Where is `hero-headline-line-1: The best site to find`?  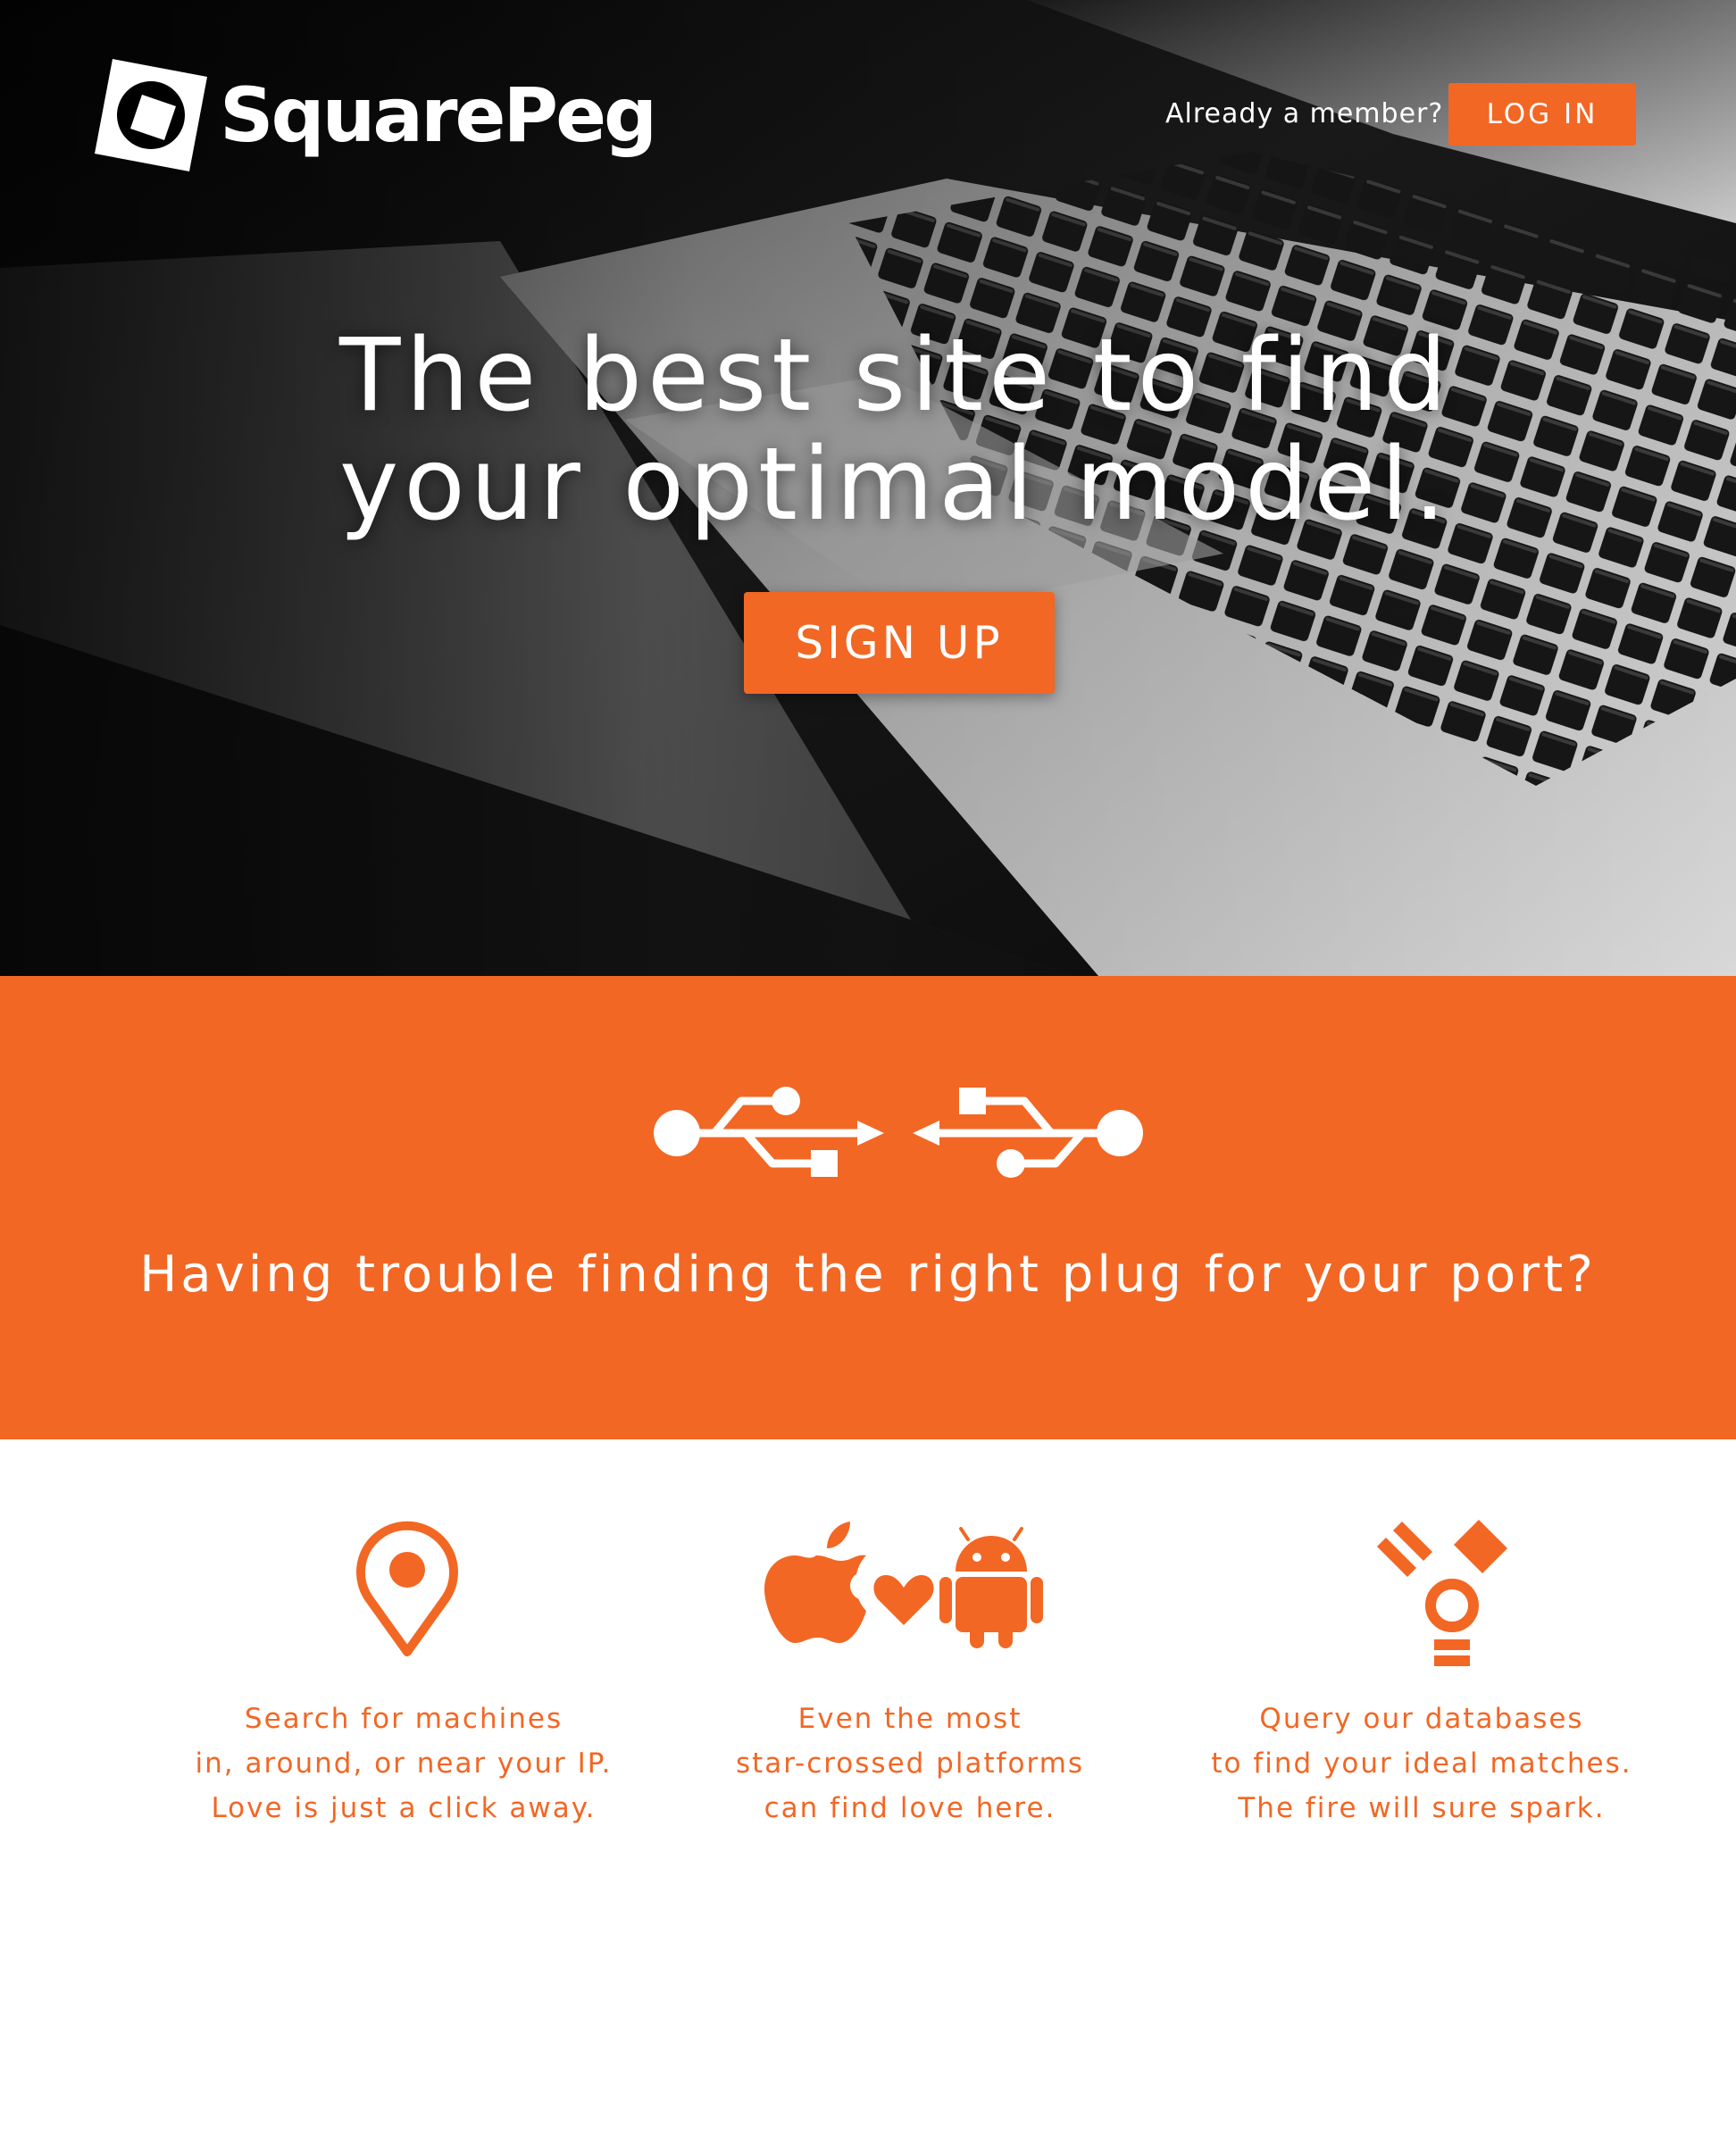 hero-headline-line-1: The best site to find is located at coordinates (896, 376).